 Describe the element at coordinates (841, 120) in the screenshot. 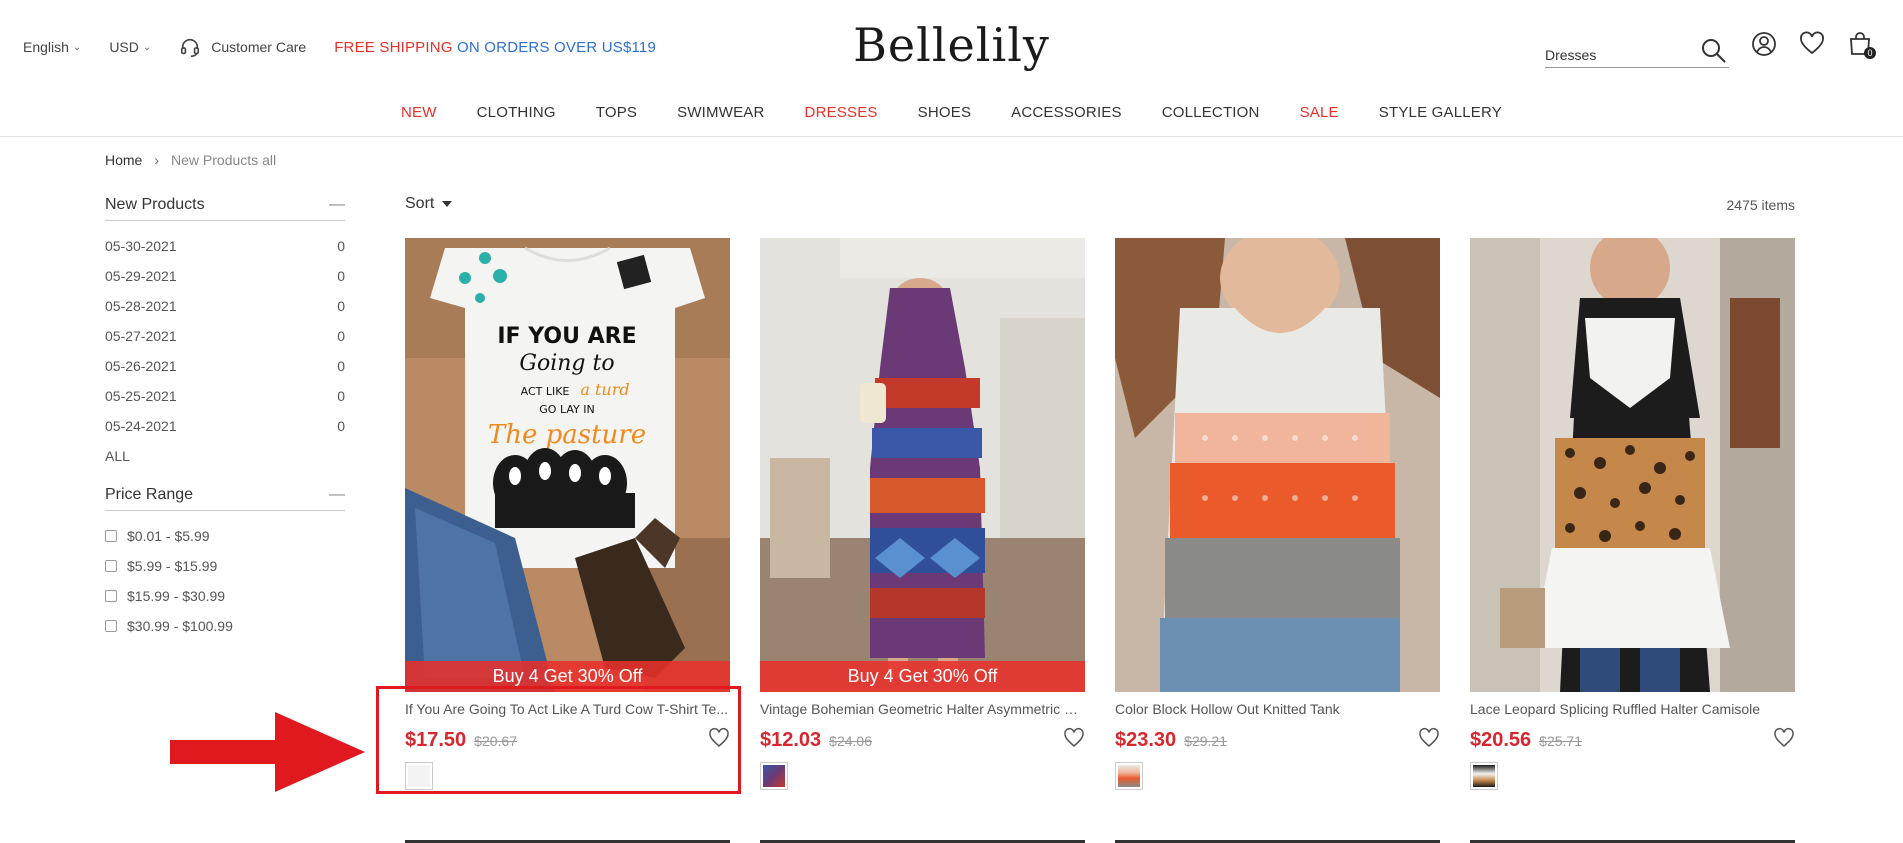

I see `nav-item-dresses: DRESSES` at that location.